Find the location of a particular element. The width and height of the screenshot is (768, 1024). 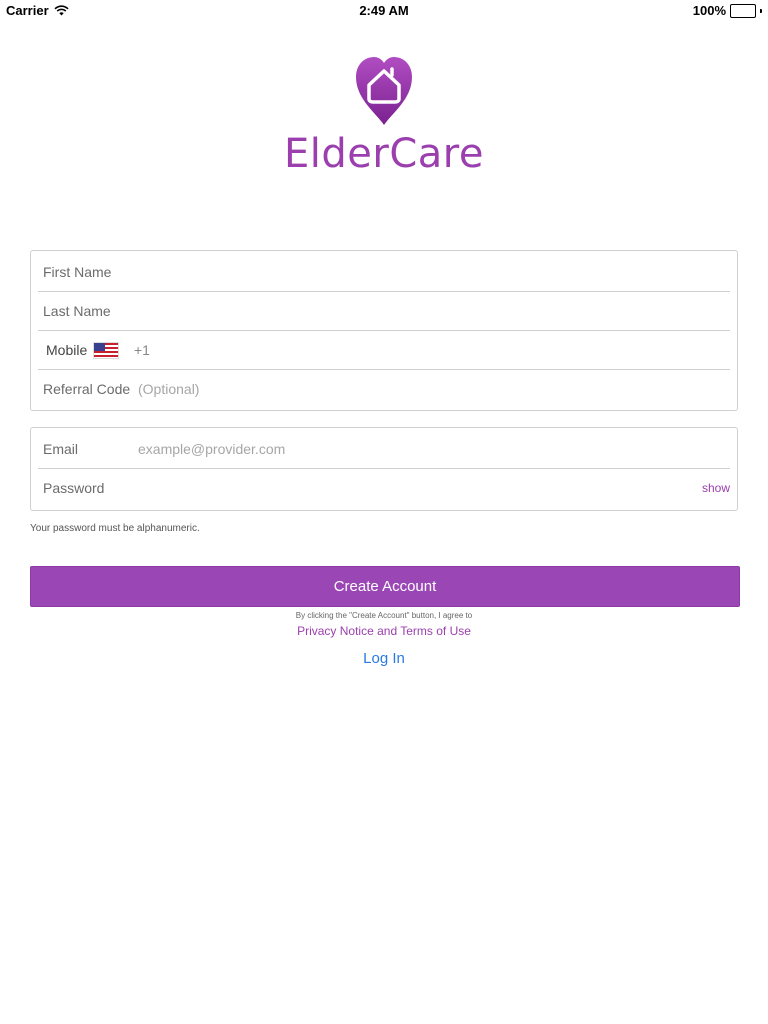

status-bar: Carrier 2:49 AM 100% is located at coordinates (384, 11).